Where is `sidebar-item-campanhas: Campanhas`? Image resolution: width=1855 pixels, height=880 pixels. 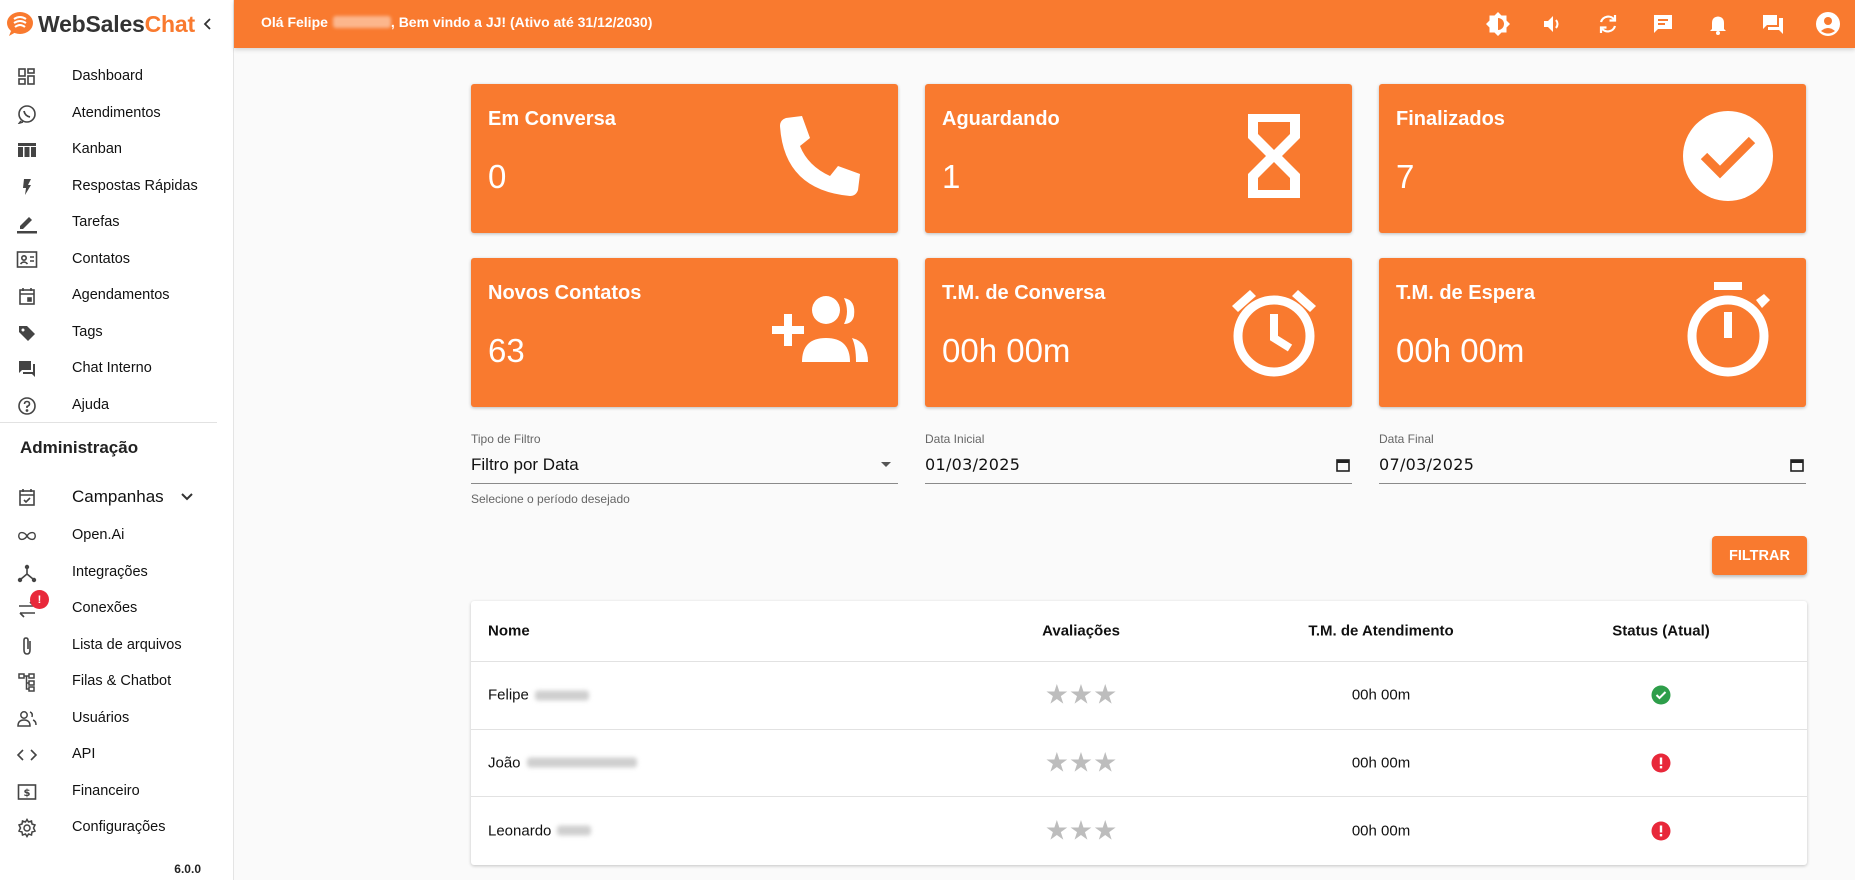 sidebar-item-campanhas: Campanhas is located at coordinates (108, 497).